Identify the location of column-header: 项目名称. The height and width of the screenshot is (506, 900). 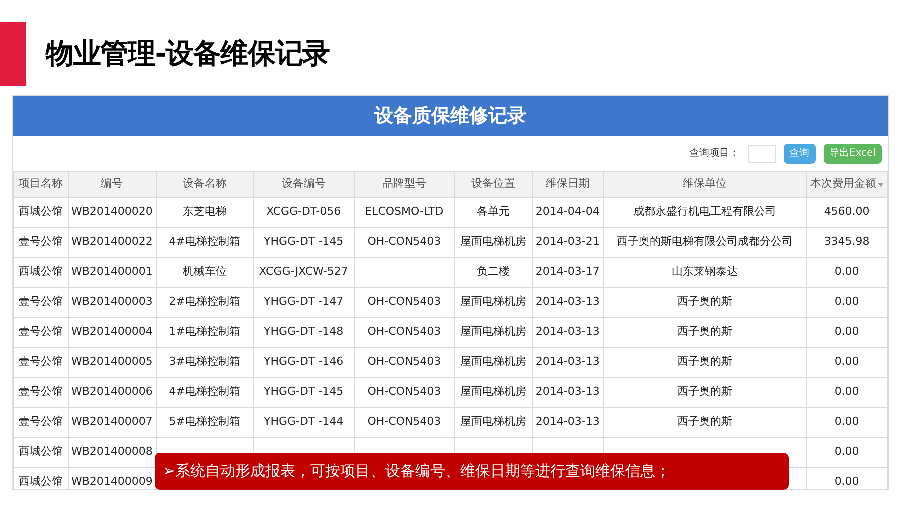
(41, 185).